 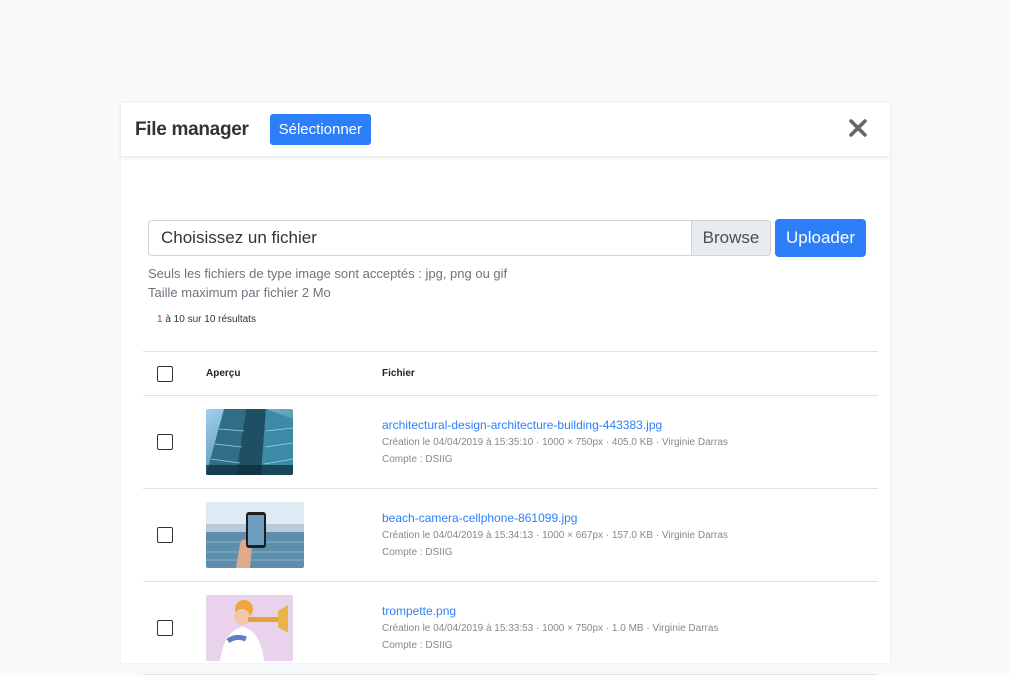 I want to click on column-header-preview: Aperçu, so click(x=223, y=373).